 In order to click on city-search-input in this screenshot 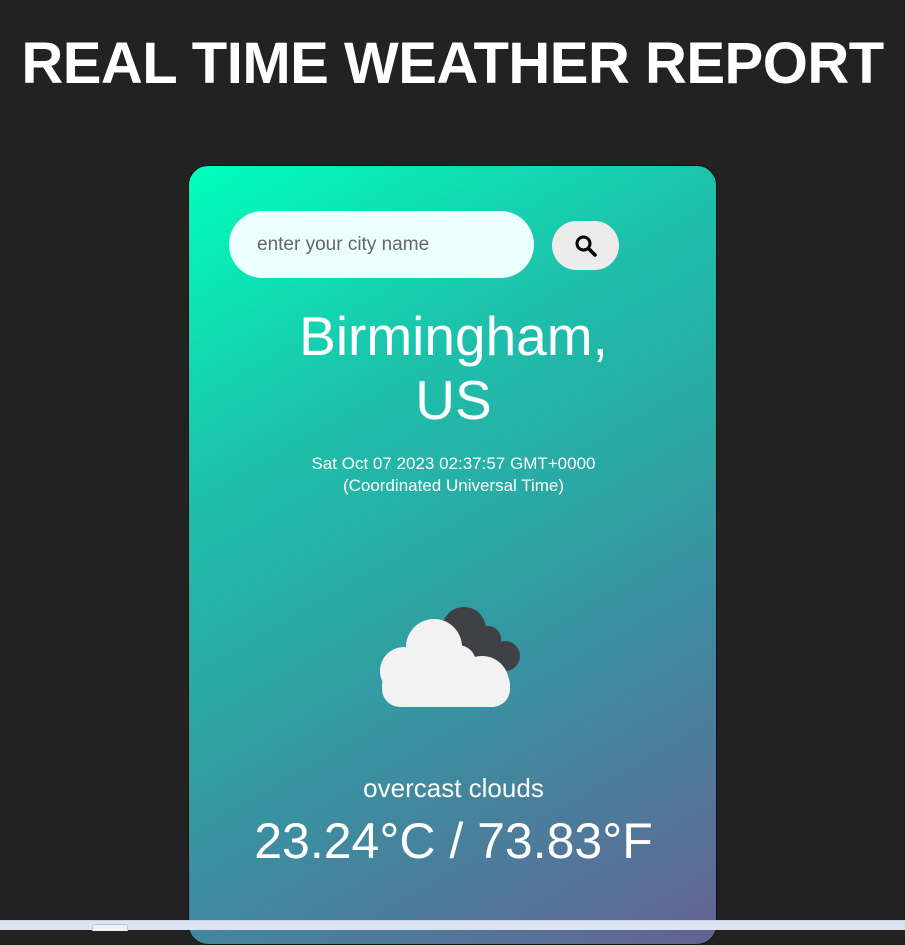, I will do `click(381, 244)`.